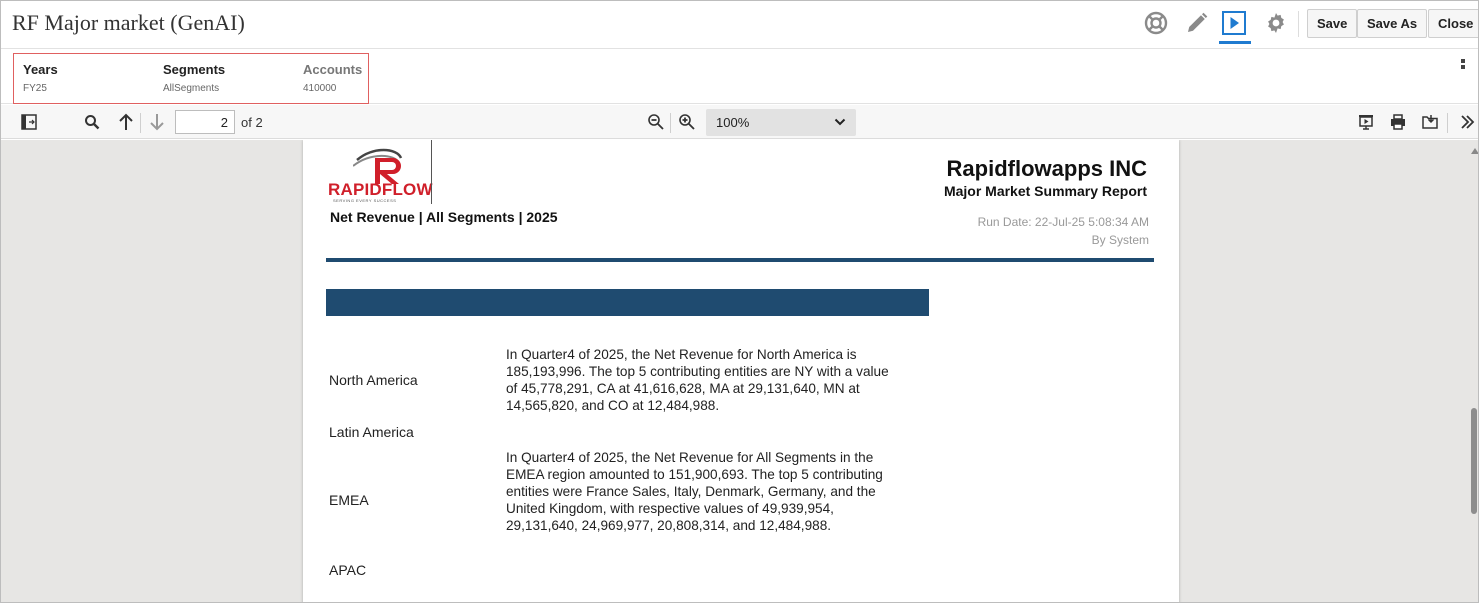 Image resolution: width=1479 pixels, height=603 pixels. I want to click on double-chevron-right-icon, so click(1467, 122).